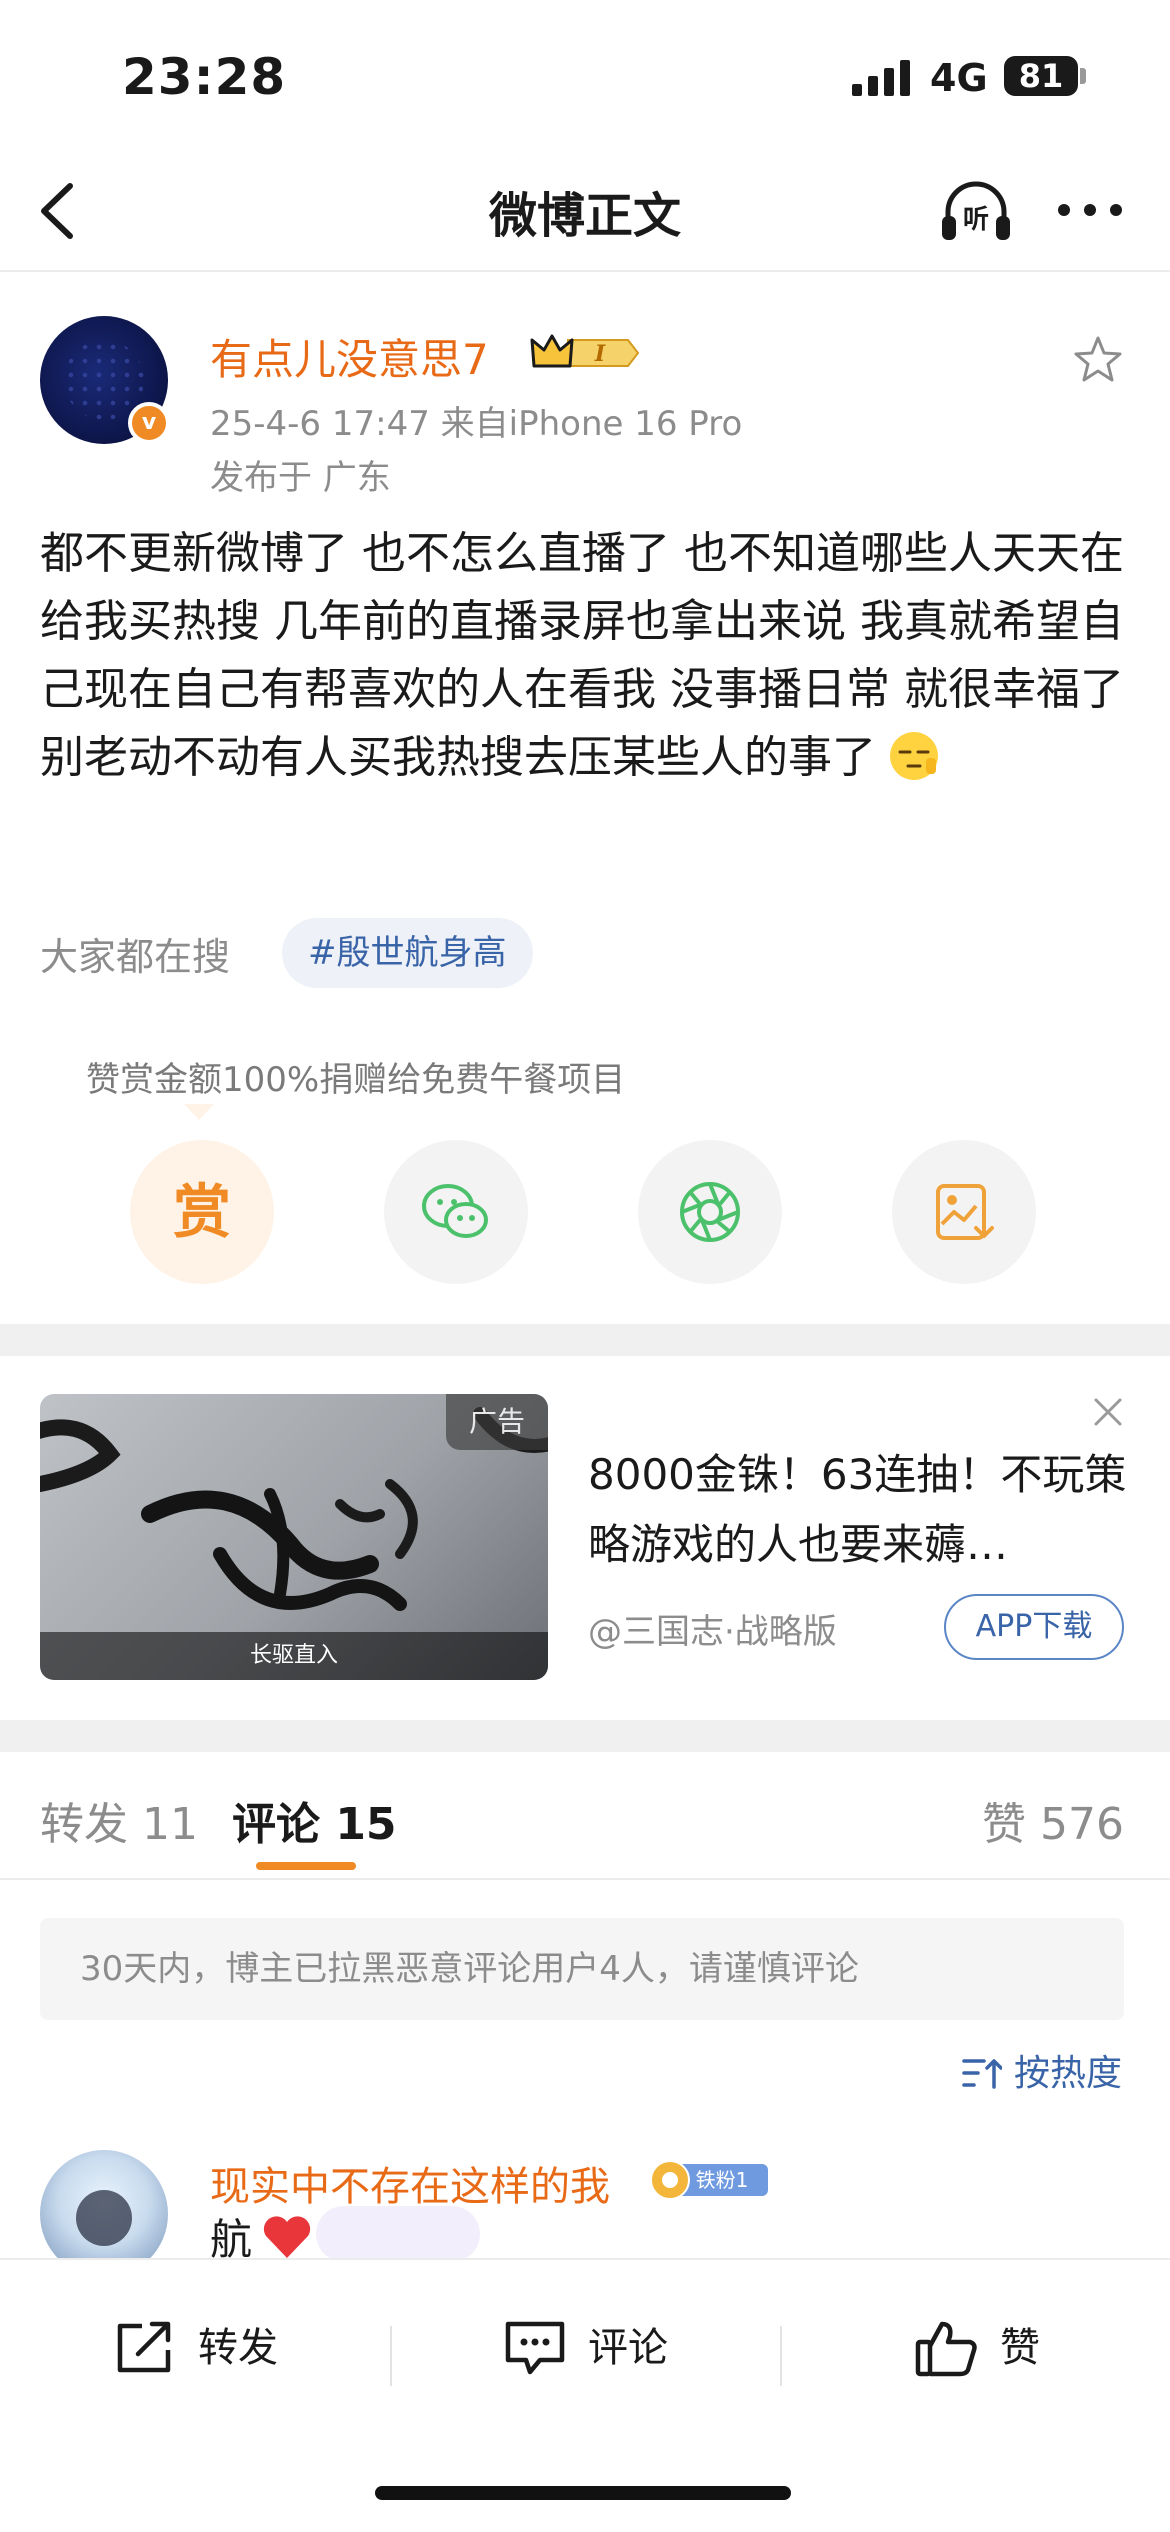 Image resolution: width=1170 pixels, height=2532 pixels. What do you see at coordinates (349, 356) in the screenshot?
I see `author-name: 有点儿没意思7` at bounding box center [349, 356].